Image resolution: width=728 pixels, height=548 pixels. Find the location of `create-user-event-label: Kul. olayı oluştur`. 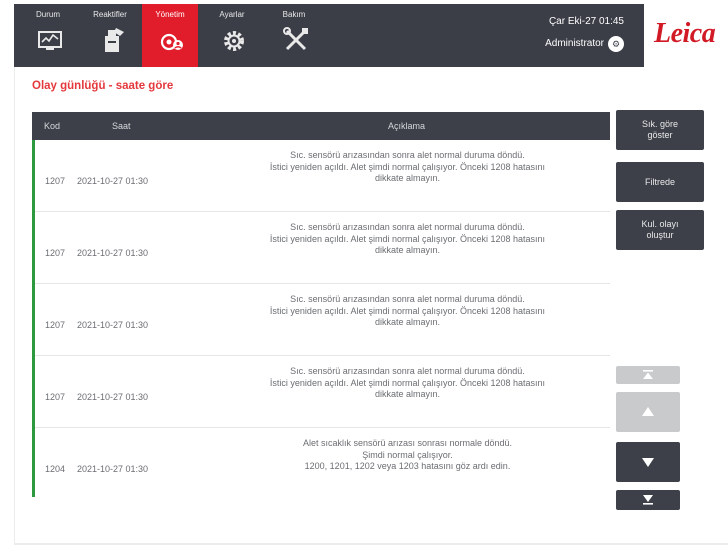

create-user-event-label: Kul. olayı oluştur is located at coordinates (660, 229).